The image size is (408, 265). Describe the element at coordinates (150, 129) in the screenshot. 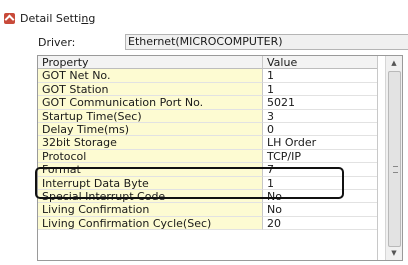

I see `property-name-cell: Delay Time(ms)` at that location.